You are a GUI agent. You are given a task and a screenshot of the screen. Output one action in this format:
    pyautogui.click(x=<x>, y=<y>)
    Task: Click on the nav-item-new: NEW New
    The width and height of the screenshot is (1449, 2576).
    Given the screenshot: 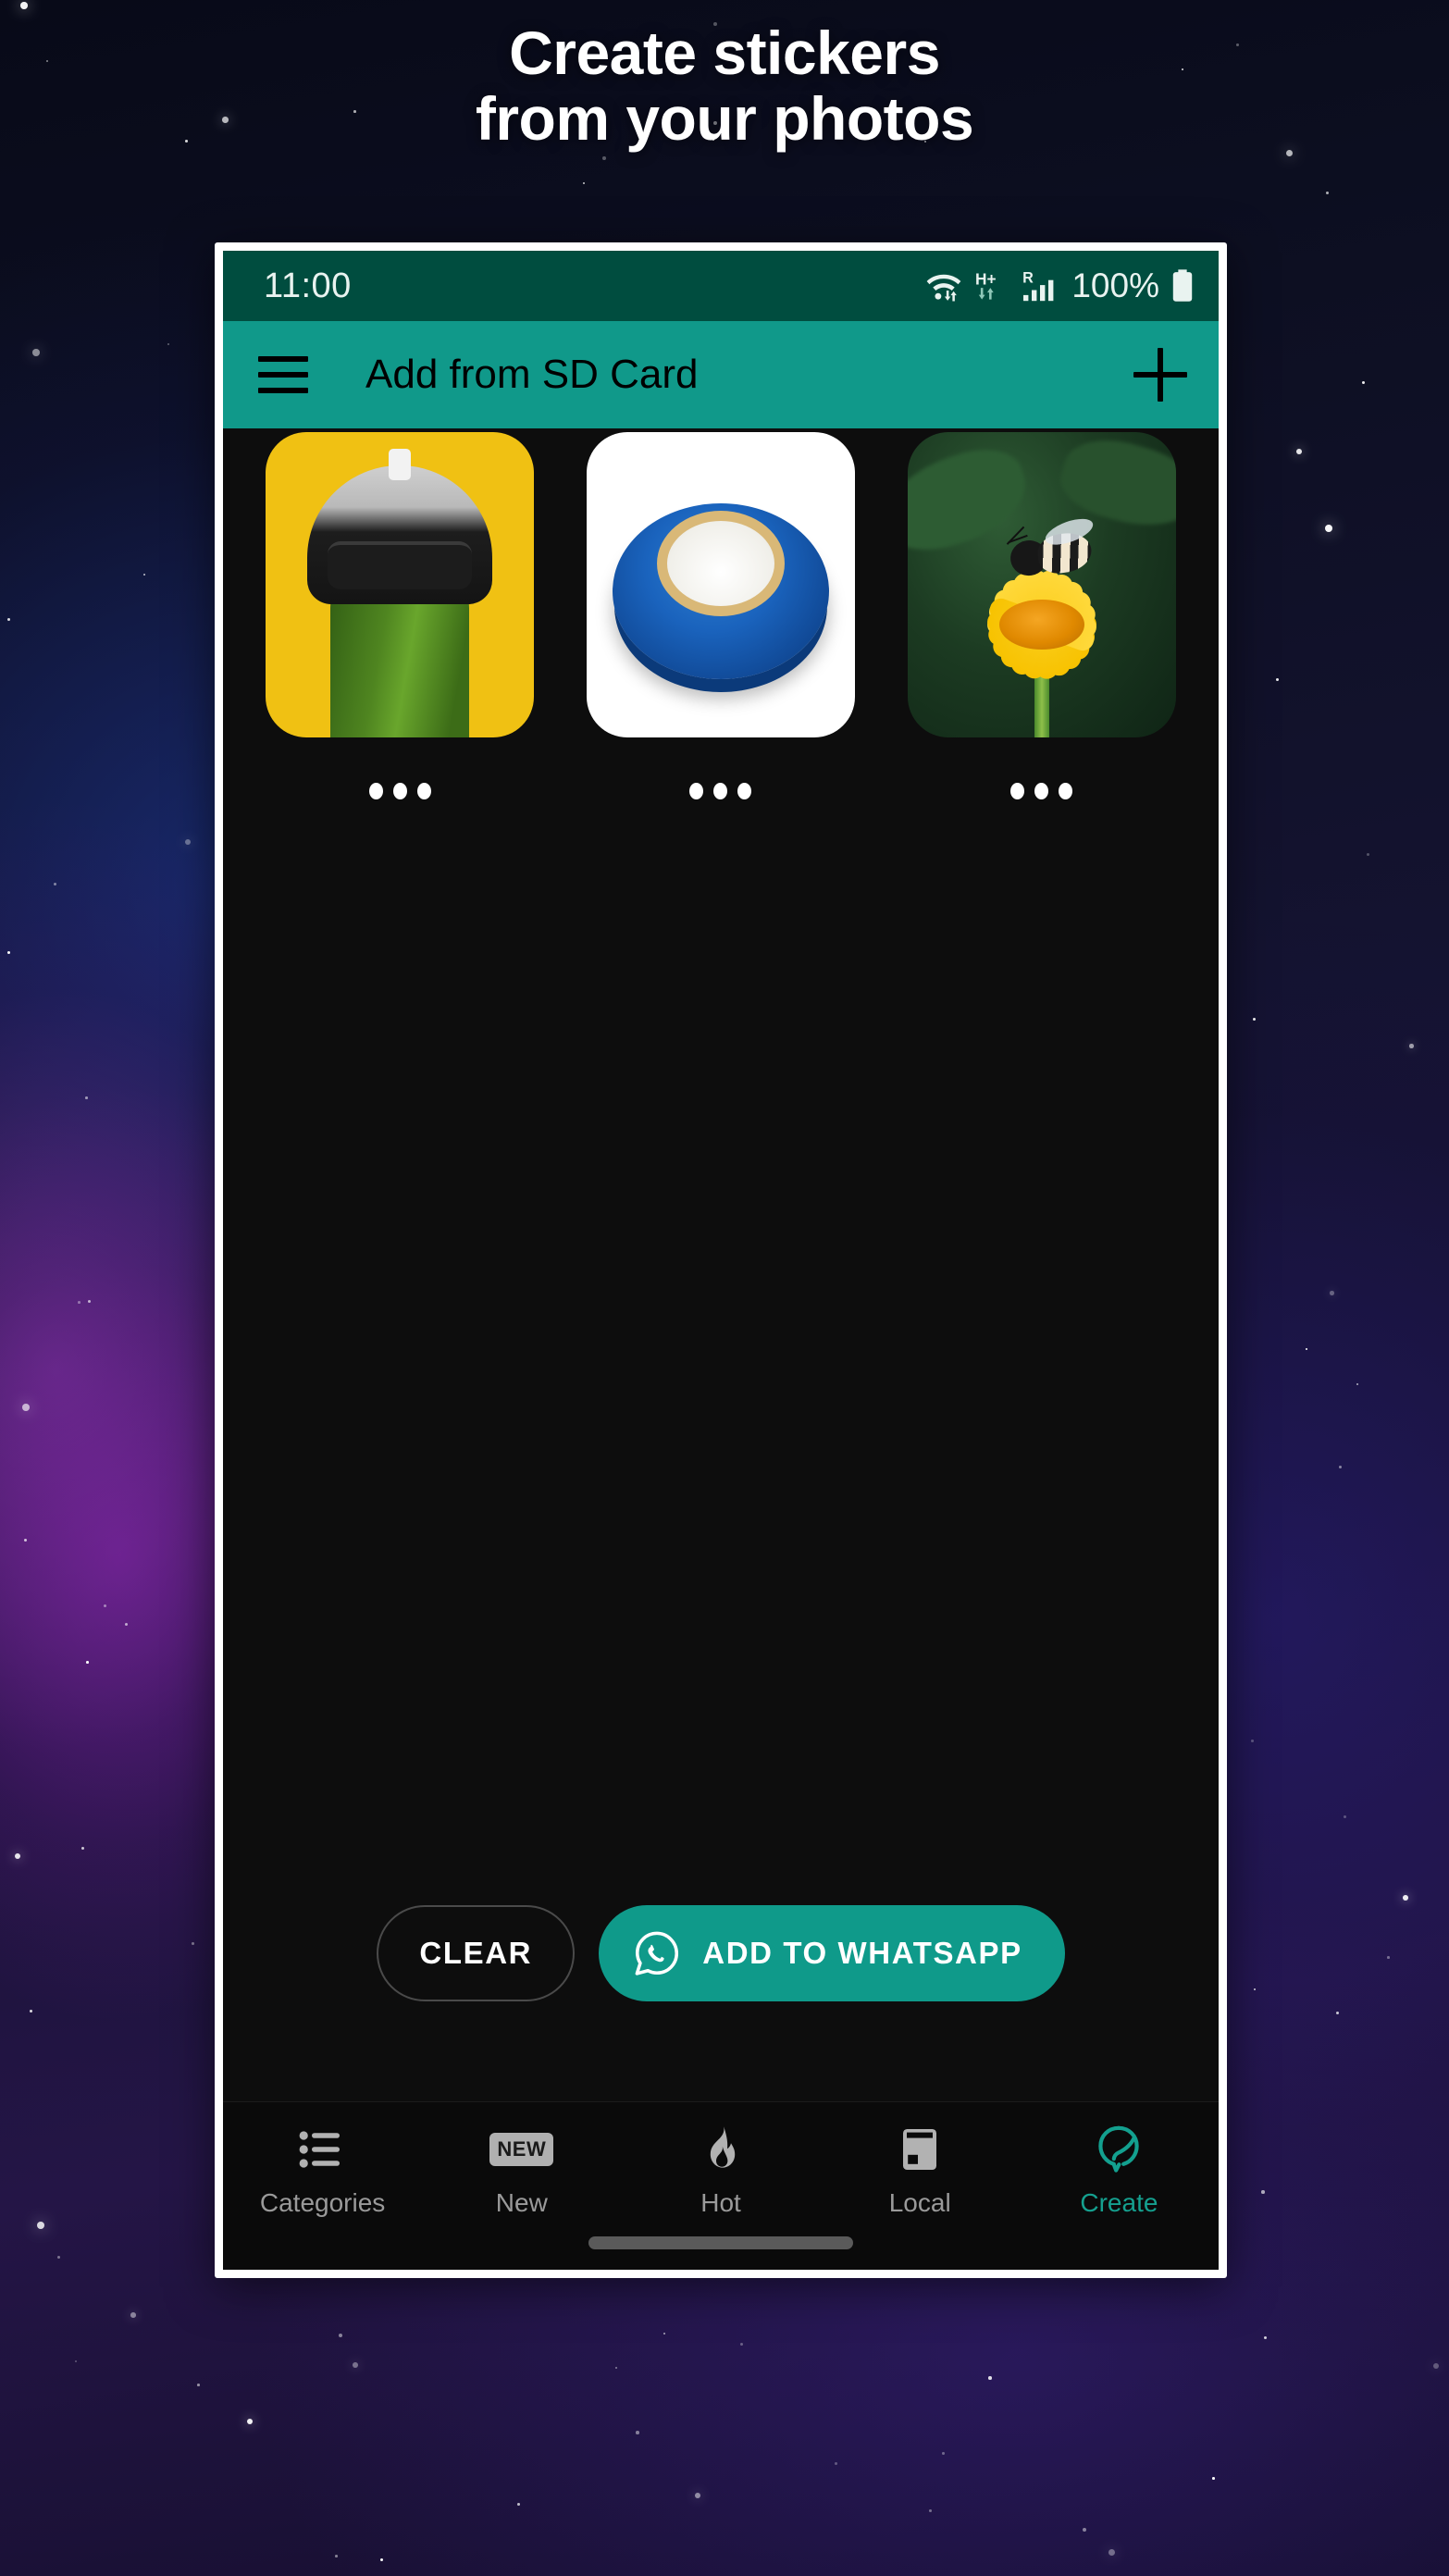 What is the action you would take?
    pyautogui.click(x=521, y=2170)
    